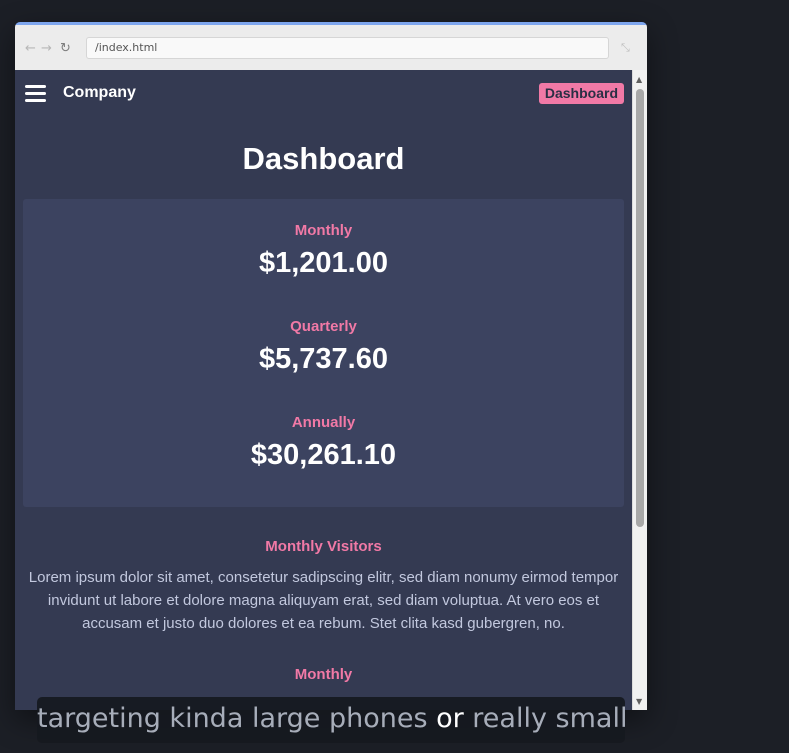 The height and width of the screenshot is (753, 789). Describe the element at coordinates (65, 49) in the screenshot. I see `reload-icon: ↻` at that location.